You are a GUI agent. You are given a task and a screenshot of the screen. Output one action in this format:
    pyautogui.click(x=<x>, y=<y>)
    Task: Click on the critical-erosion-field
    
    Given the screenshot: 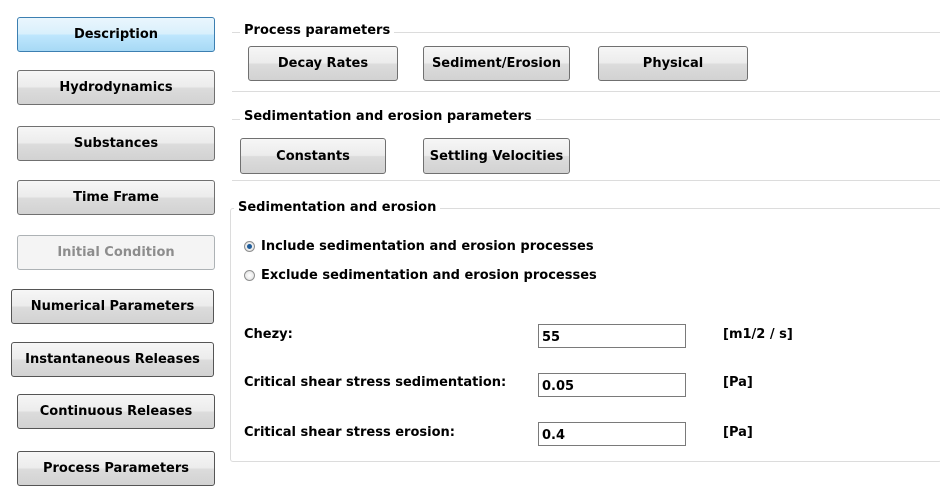 What is the action you would take?
    pyautogui.click(x=612, y=434)
    